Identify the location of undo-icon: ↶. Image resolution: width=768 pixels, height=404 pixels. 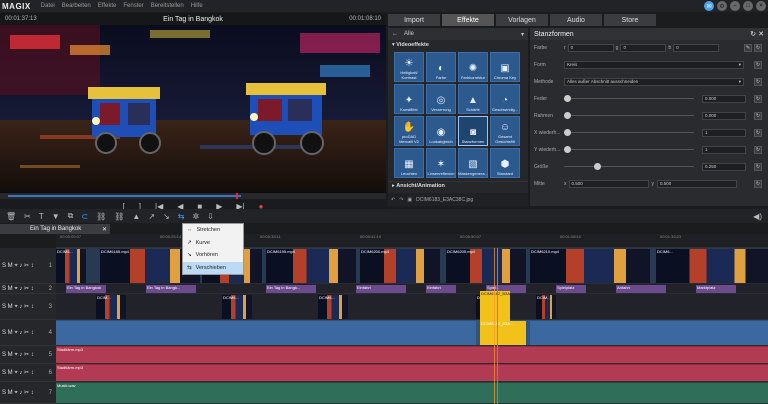
(393, 200).